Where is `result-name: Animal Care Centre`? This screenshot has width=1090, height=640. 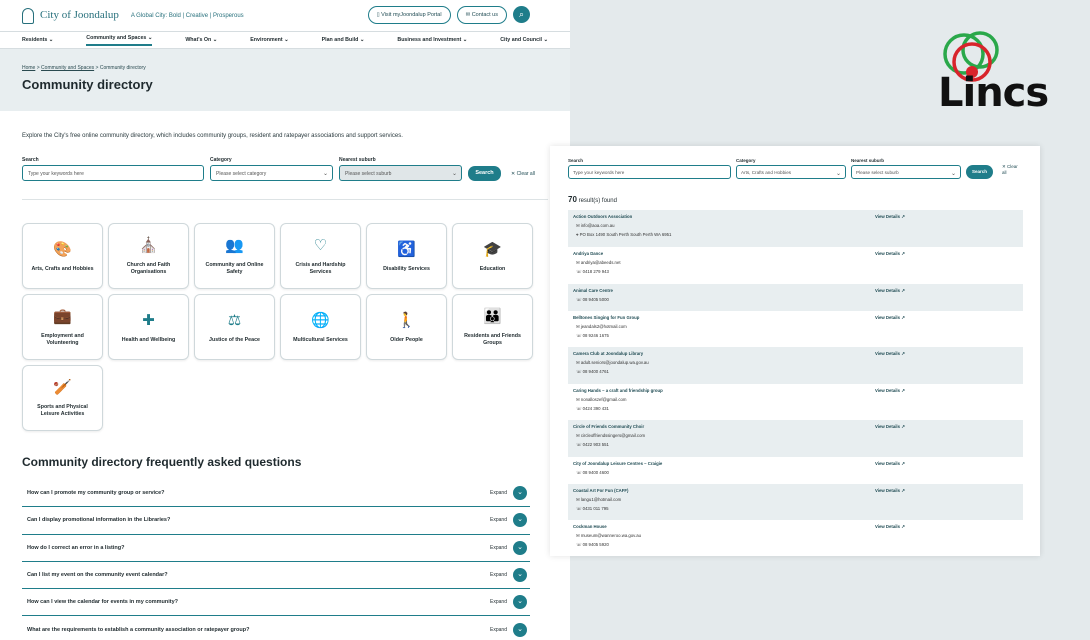 result-name: Animal Care Centre is located at coordinates (795, 290).